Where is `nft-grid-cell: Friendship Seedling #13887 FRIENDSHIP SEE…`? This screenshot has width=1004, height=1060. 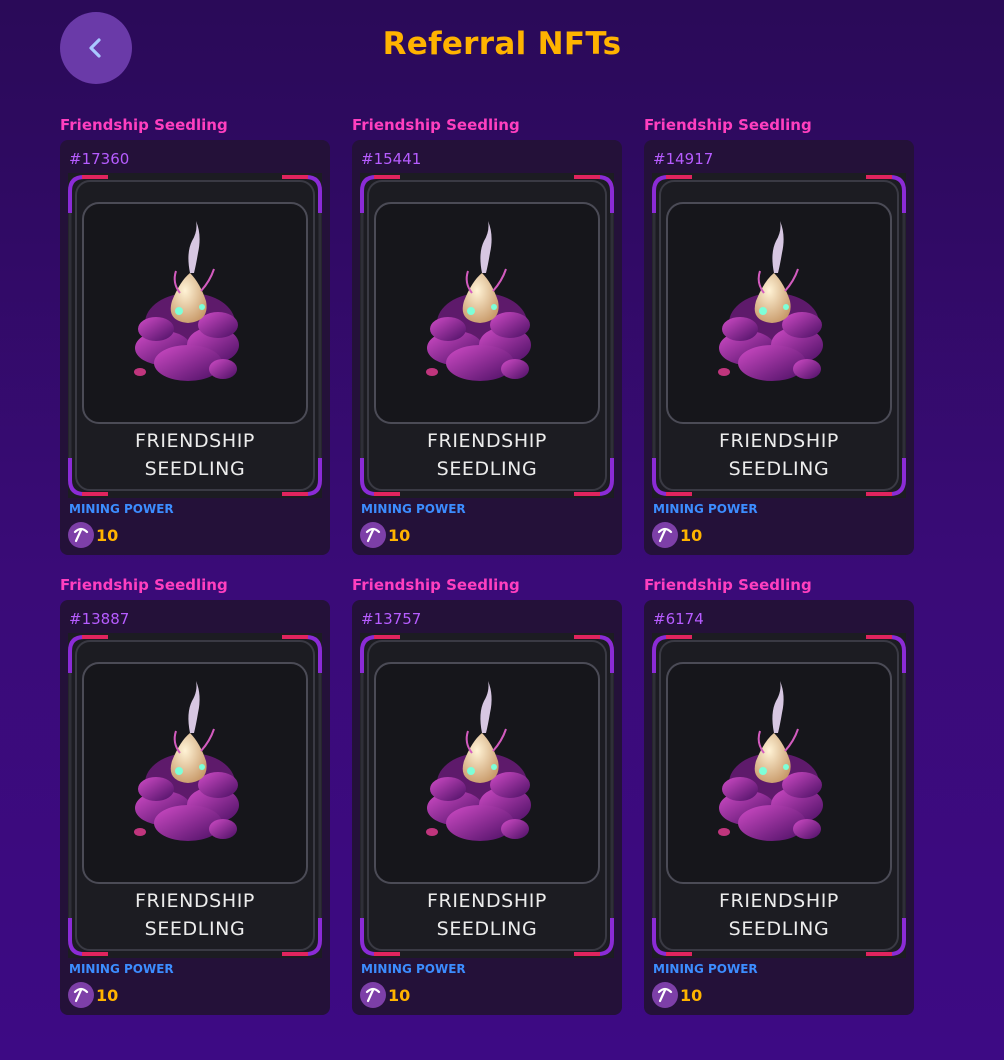 nft-grid-cell: Friendship Seedling #13887 FRIENDSHIP SEE… is located at coordinates (196, 794).